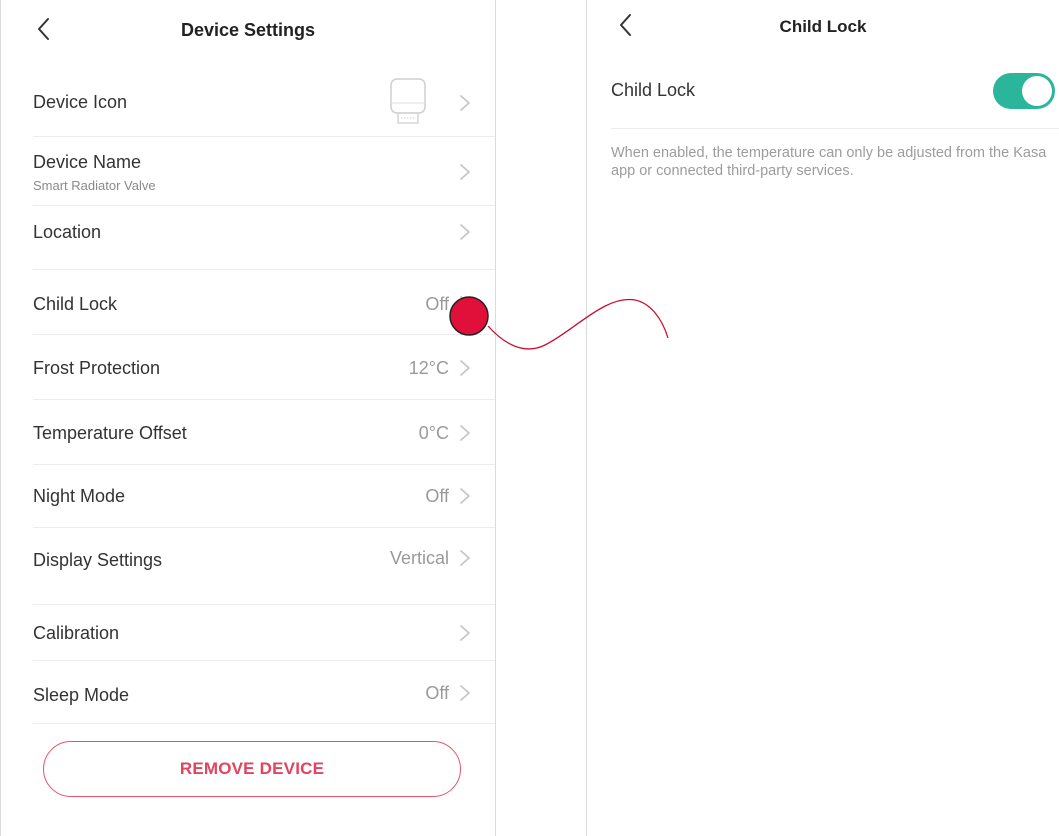 The width and height of the screenshot is (1059, 836). Describe the element at coordinates (408, 101) in the screenshot. I see `radiator-valve-icon` at that location.